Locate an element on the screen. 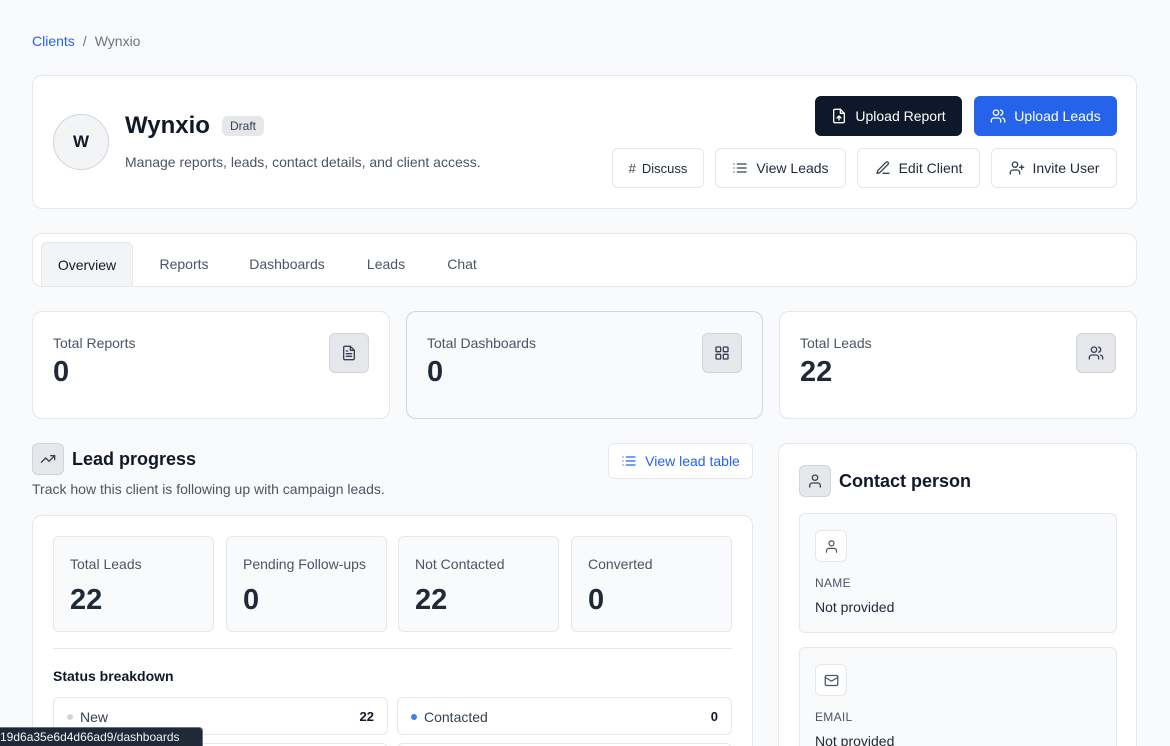  status-name: Contacted is located at coordinates (456, 717).